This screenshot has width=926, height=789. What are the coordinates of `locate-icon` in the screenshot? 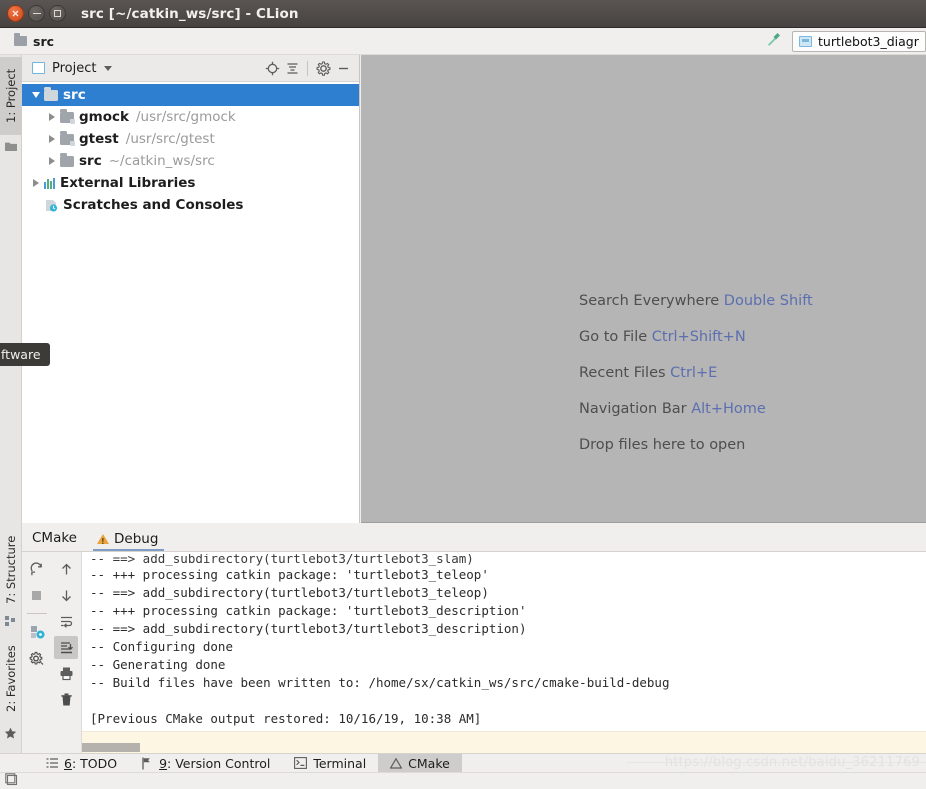 It's located at (272, 68).